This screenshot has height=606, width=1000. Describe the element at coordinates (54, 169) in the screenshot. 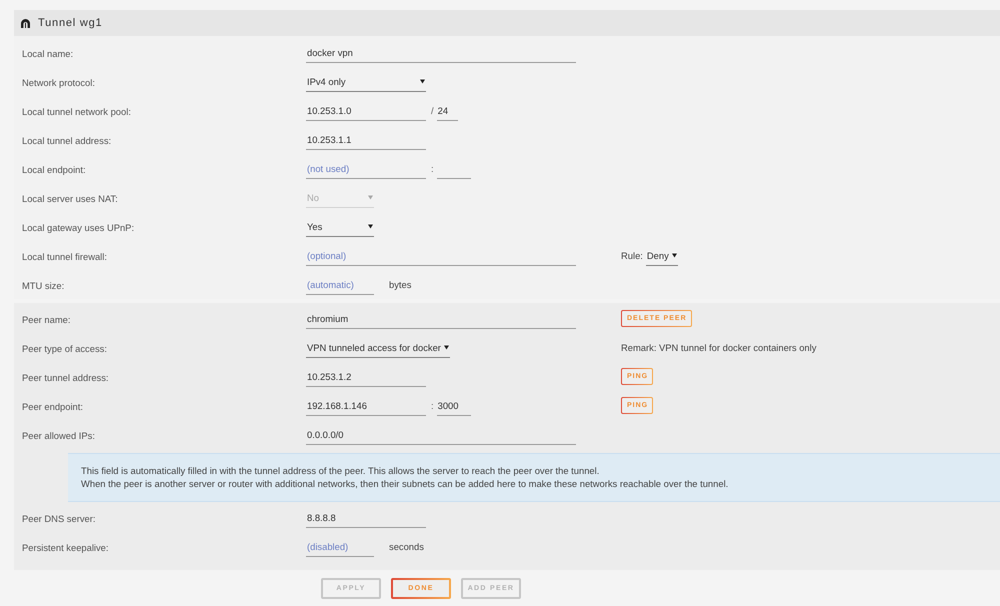

I see `field-label: Local endpoint:` at that location.